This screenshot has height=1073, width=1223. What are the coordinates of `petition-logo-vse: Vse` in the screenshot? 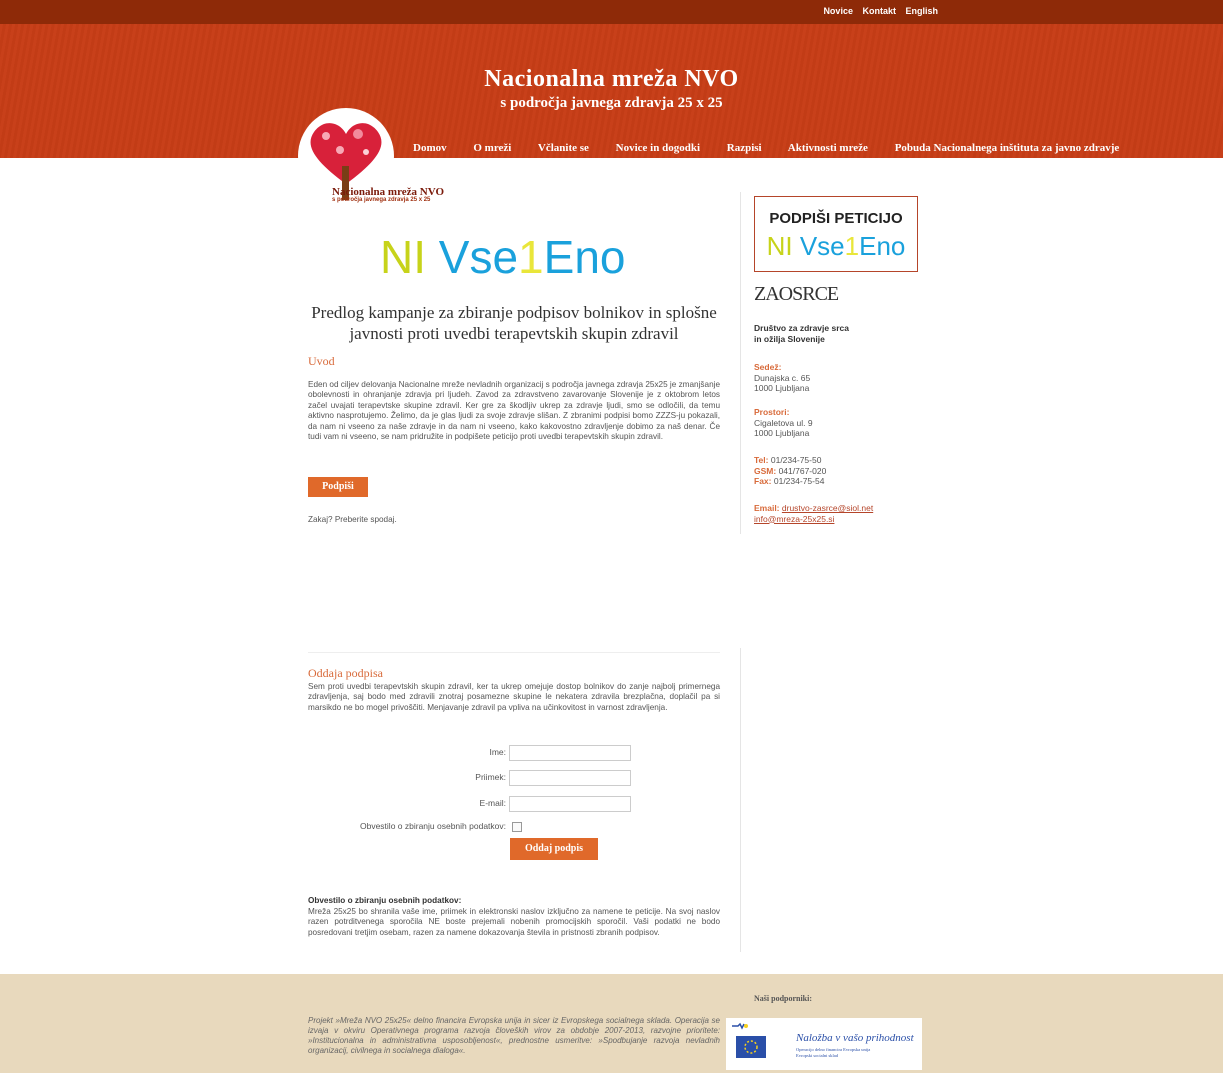 It's located at (822, 246).